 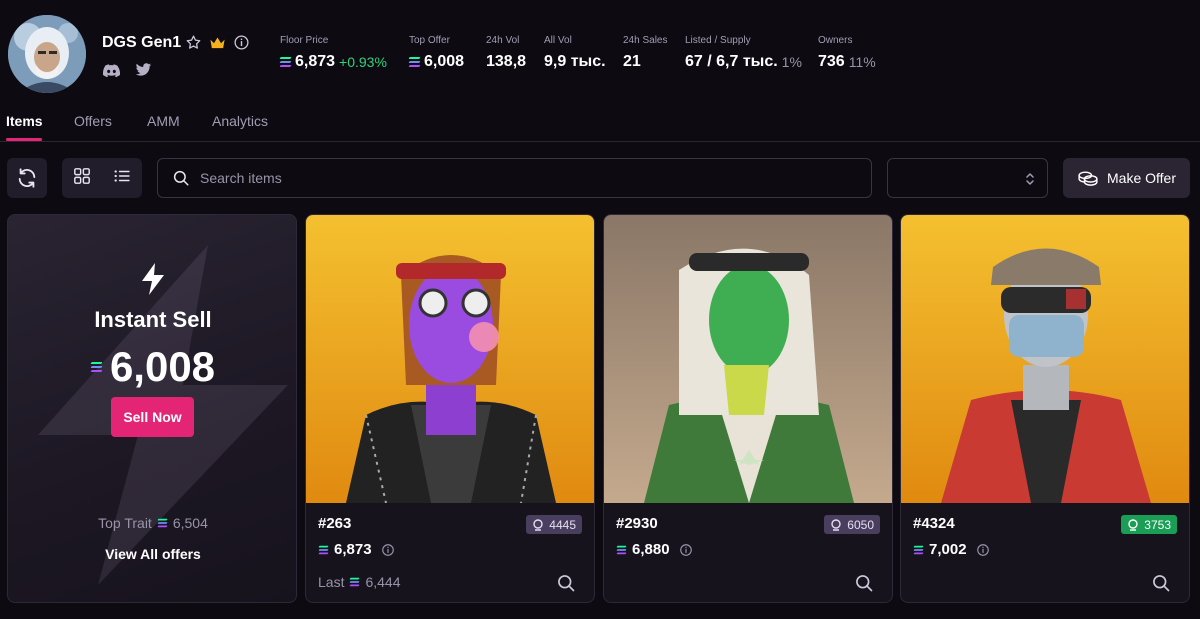 I want to click on rarity-rank: 3753, so click(x=1157, y=524).